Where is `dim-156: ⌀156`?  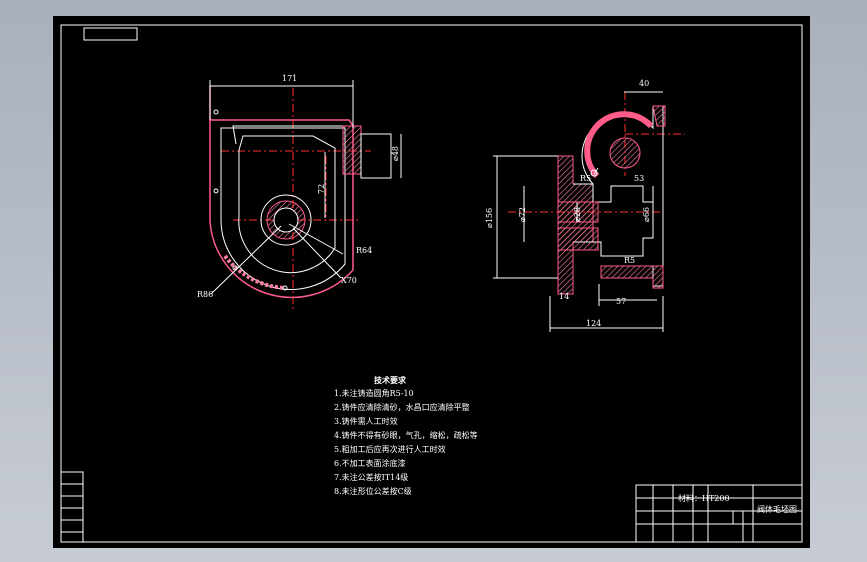
dim-156: ⌀156 is located at coordinates (489, 217).